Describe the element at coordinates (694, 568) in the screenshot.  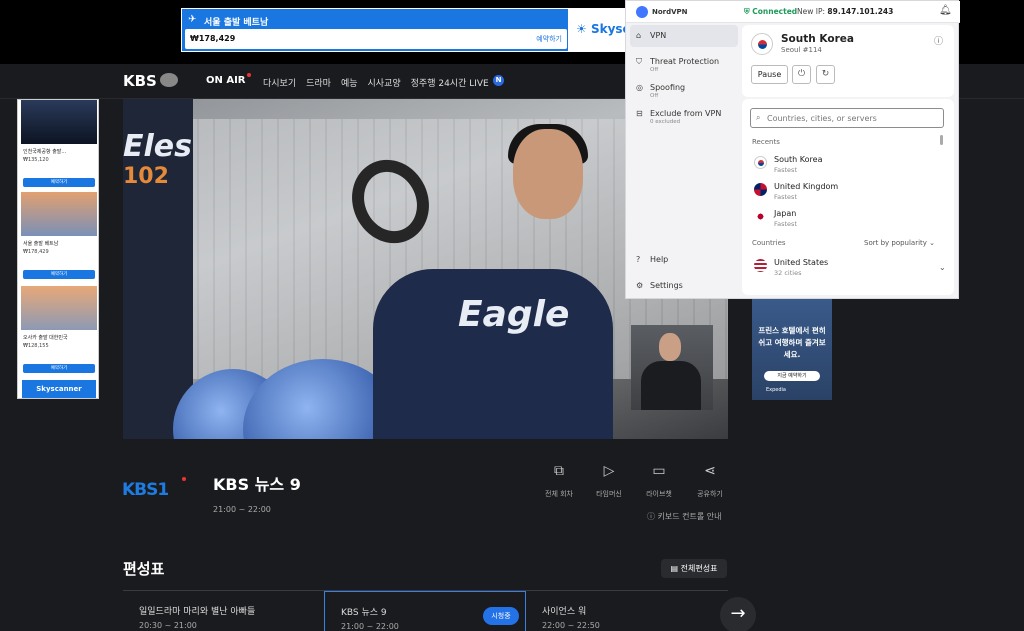
I see `full-schedule-button: ▤ 전체편성표` at that location.